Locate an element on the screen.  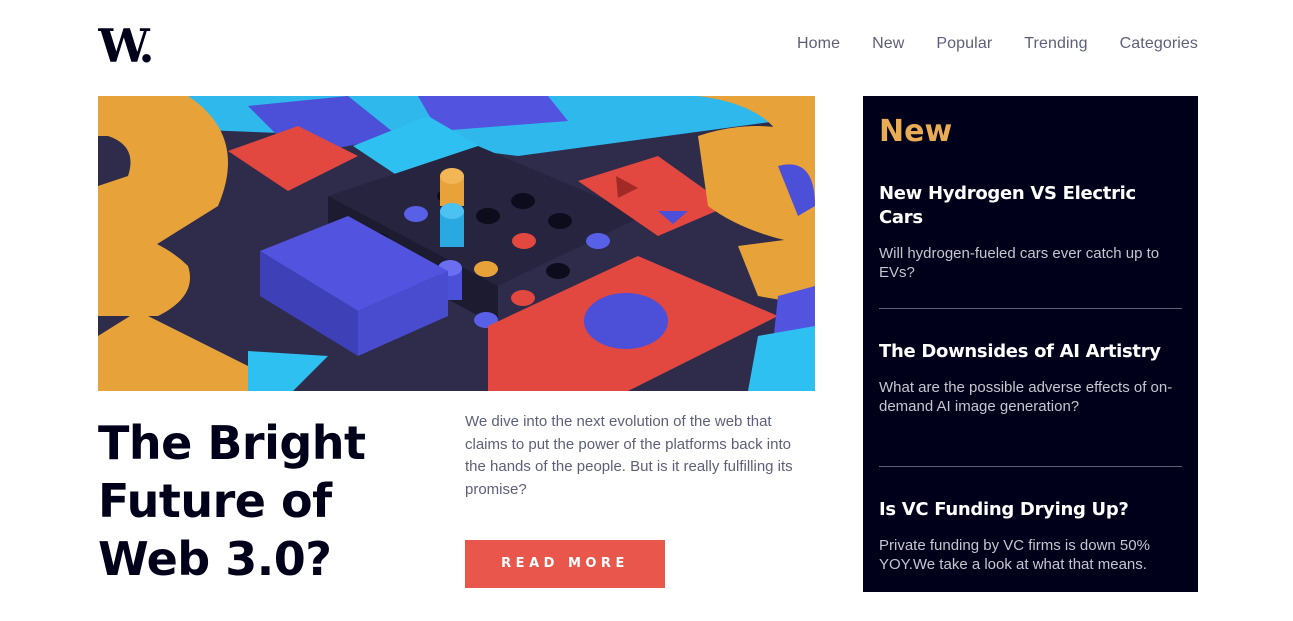
nav-categories-link: Categories is located at coordinates (1159, 44).